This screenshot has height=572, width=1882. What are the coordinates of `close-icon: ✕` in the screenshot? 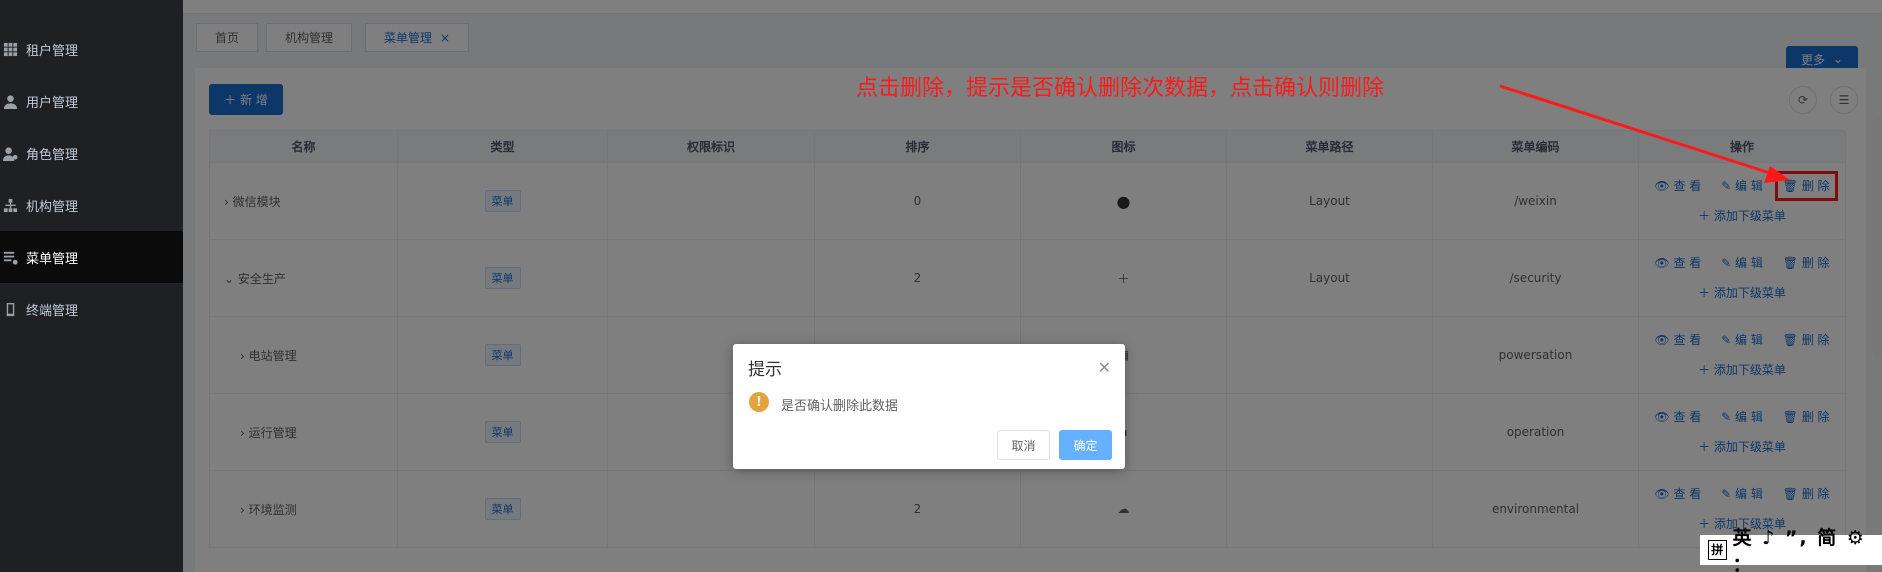 It's located at (1104, 367).